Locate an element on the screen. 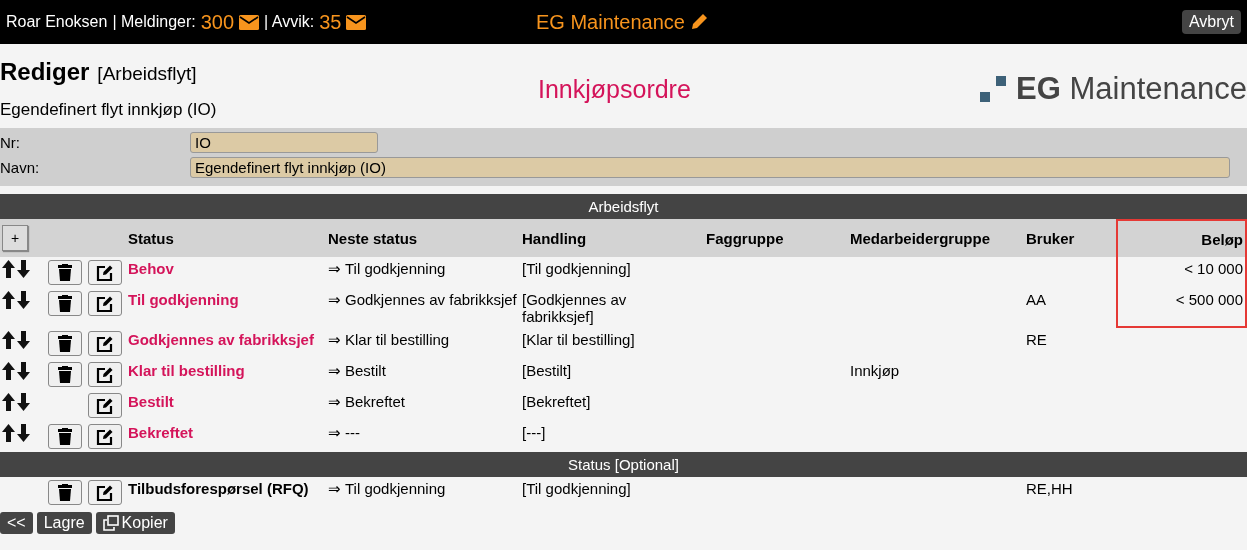  table-cell: < 10 000 is located at coordinates (1213, 268).